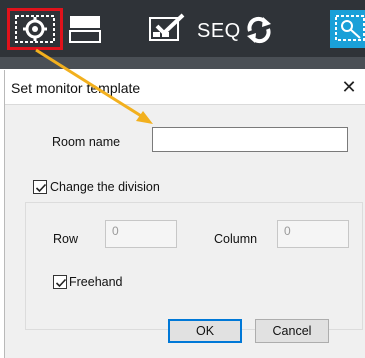 This screenshot has width=365, height=358. I want to click on cycle-icon, so click(259, 30).